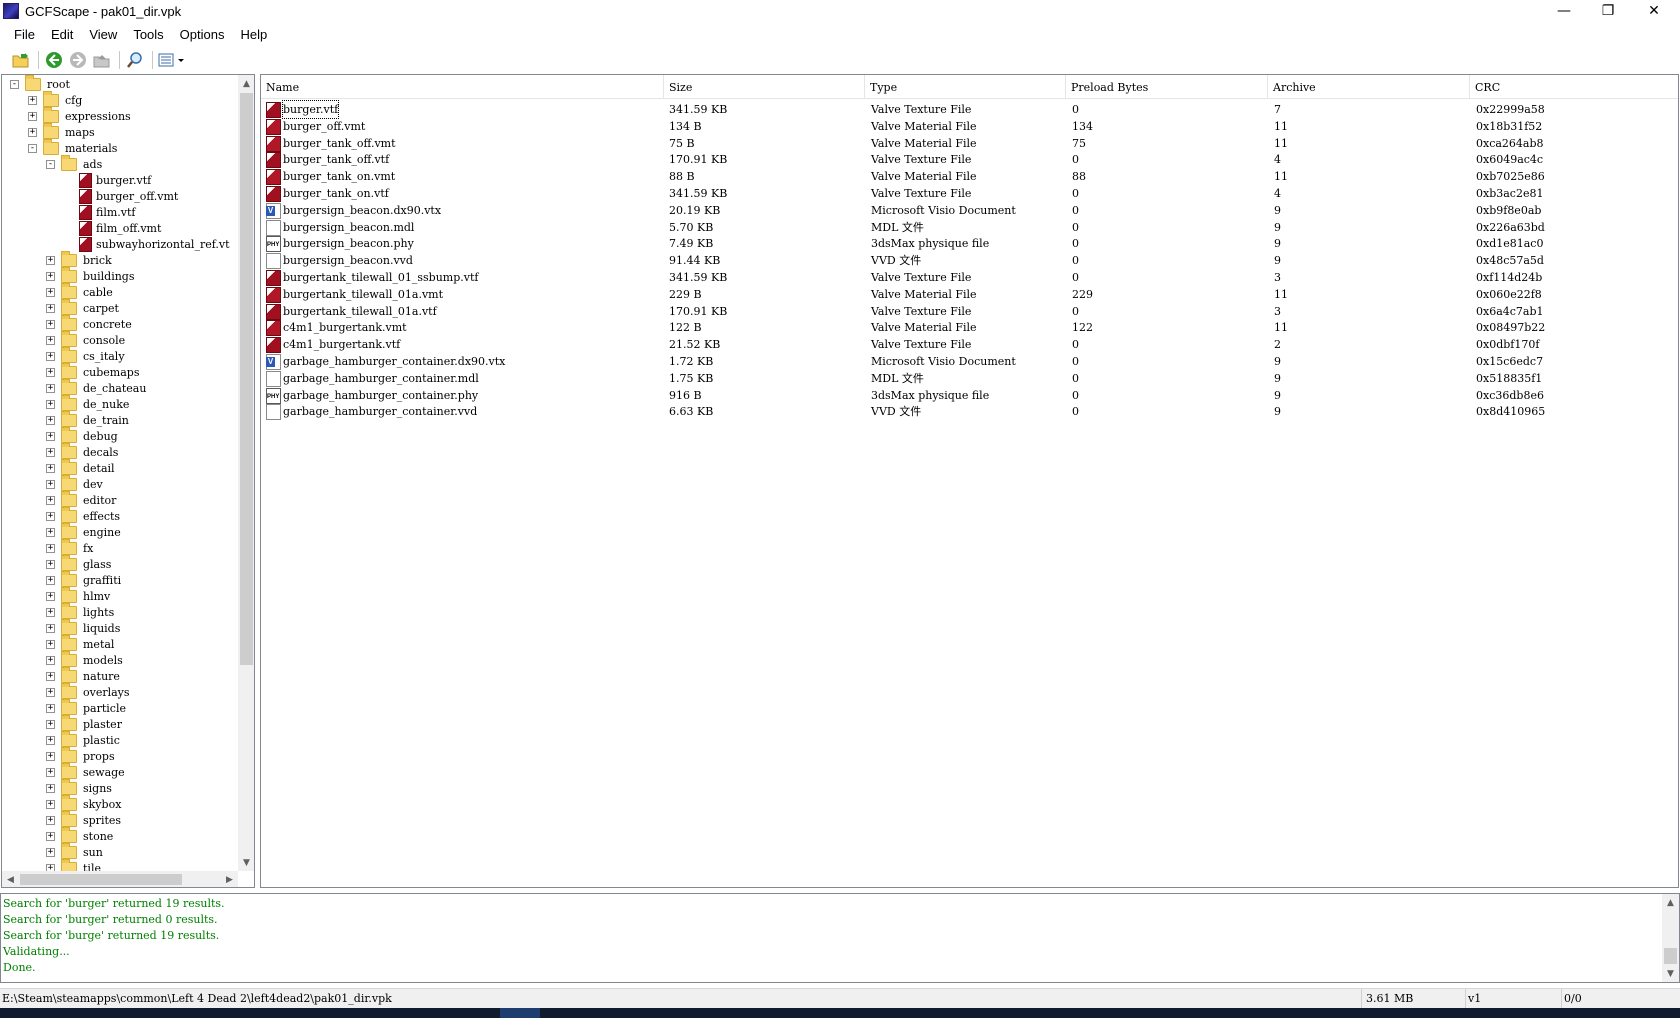 This screenshot has height=1018, width=1680. Describe the element at coordinates (78, 595) in the screenshot. I see `tree-item-hlmv: + hlmv` at that location.